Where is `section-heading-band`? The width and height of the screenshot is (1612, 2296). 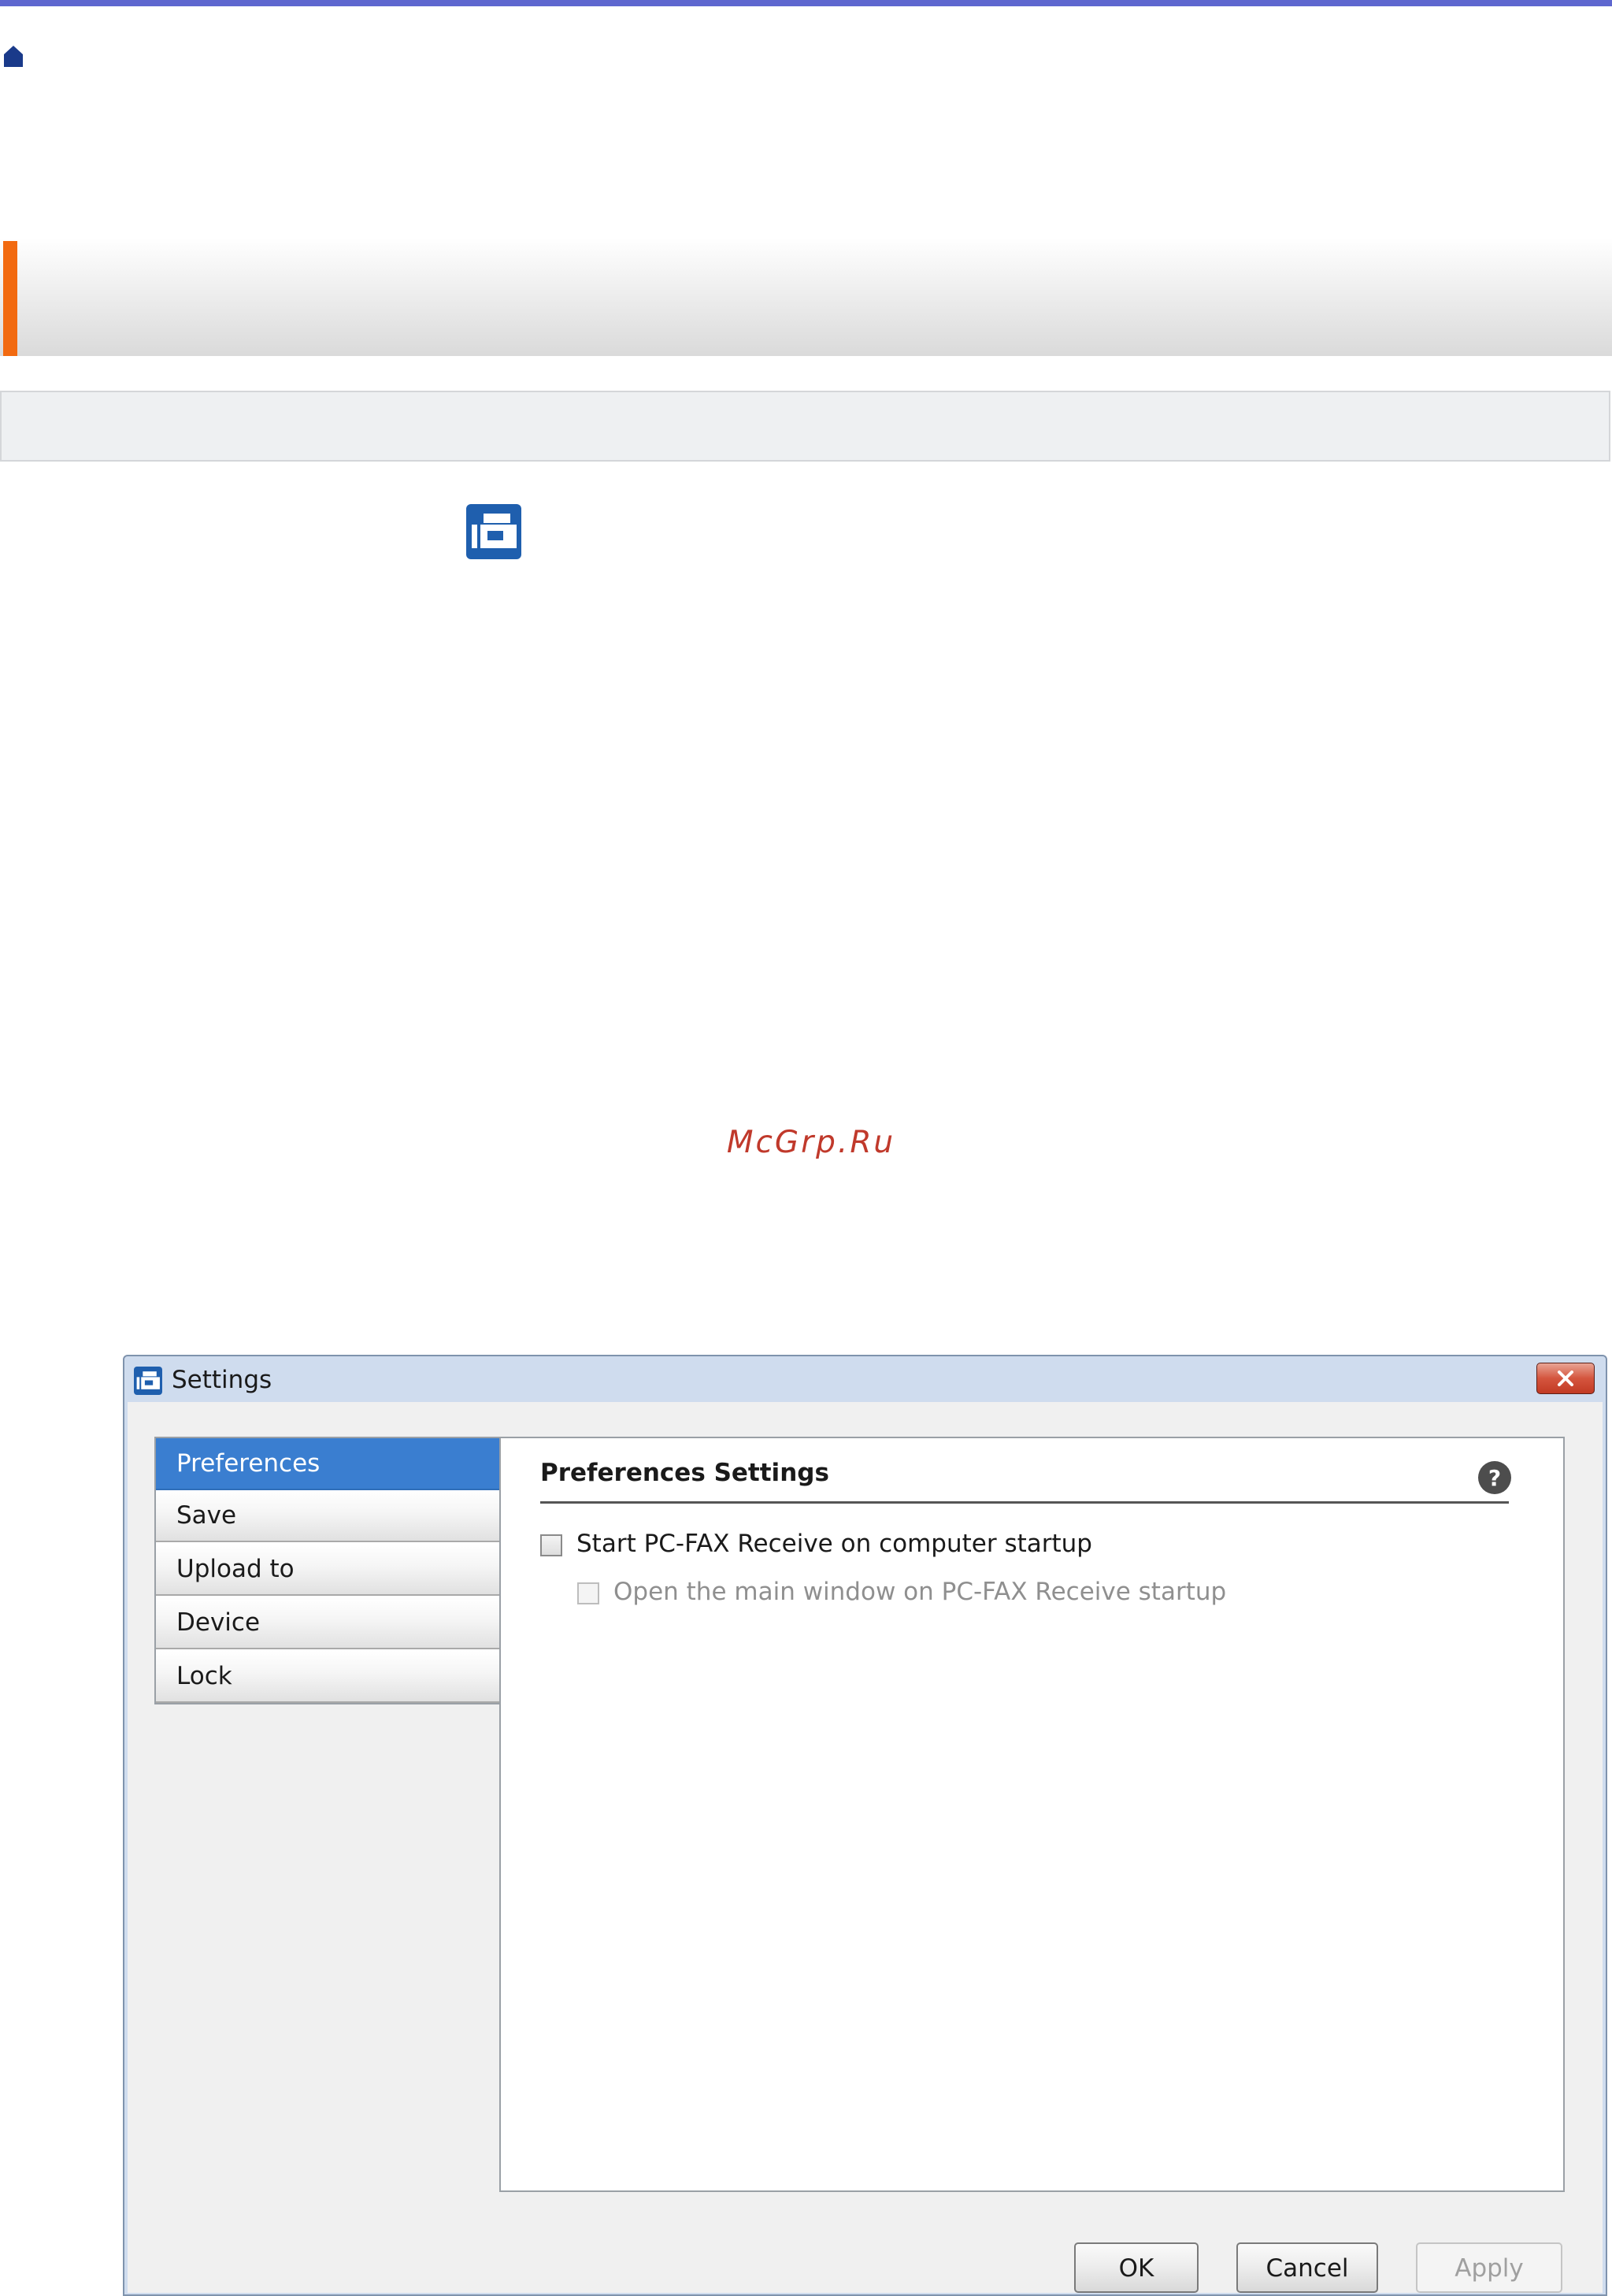
section-heading-band is located at coordinates (806, 297).